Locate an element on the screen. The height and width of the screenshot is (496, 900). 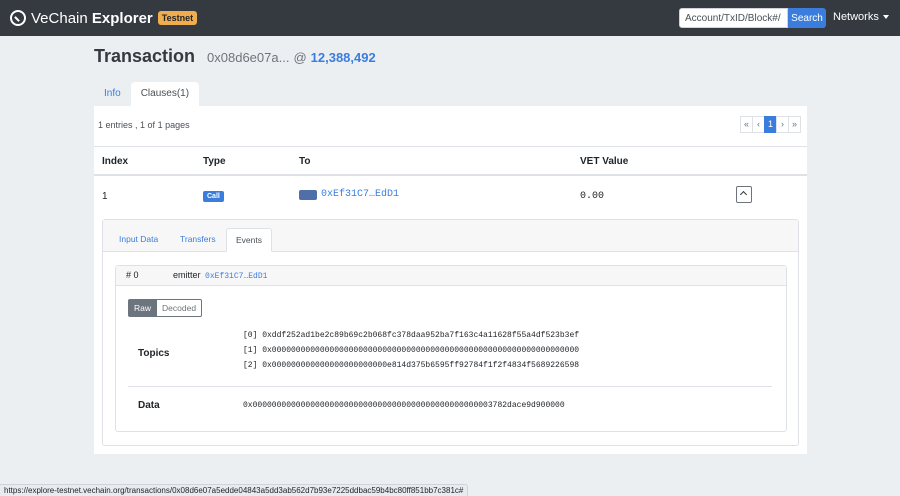
search-form: Search is located at coordinates (752, 18).